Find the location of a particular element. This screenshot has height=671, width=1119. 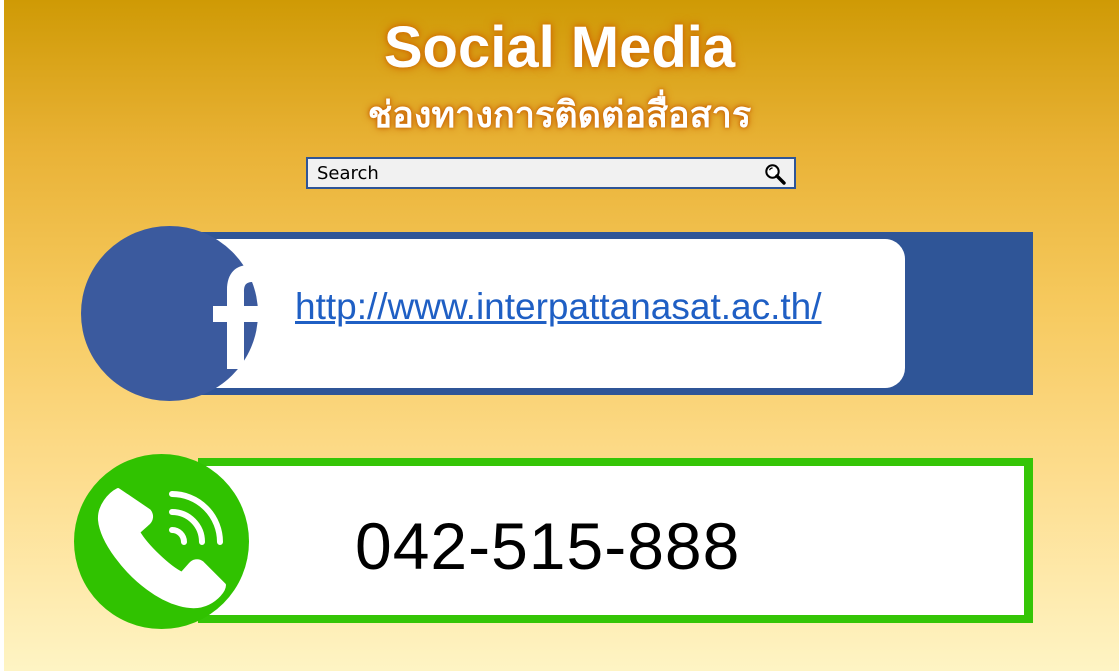

page-title: Social Media is located at coordinates (559, 47).